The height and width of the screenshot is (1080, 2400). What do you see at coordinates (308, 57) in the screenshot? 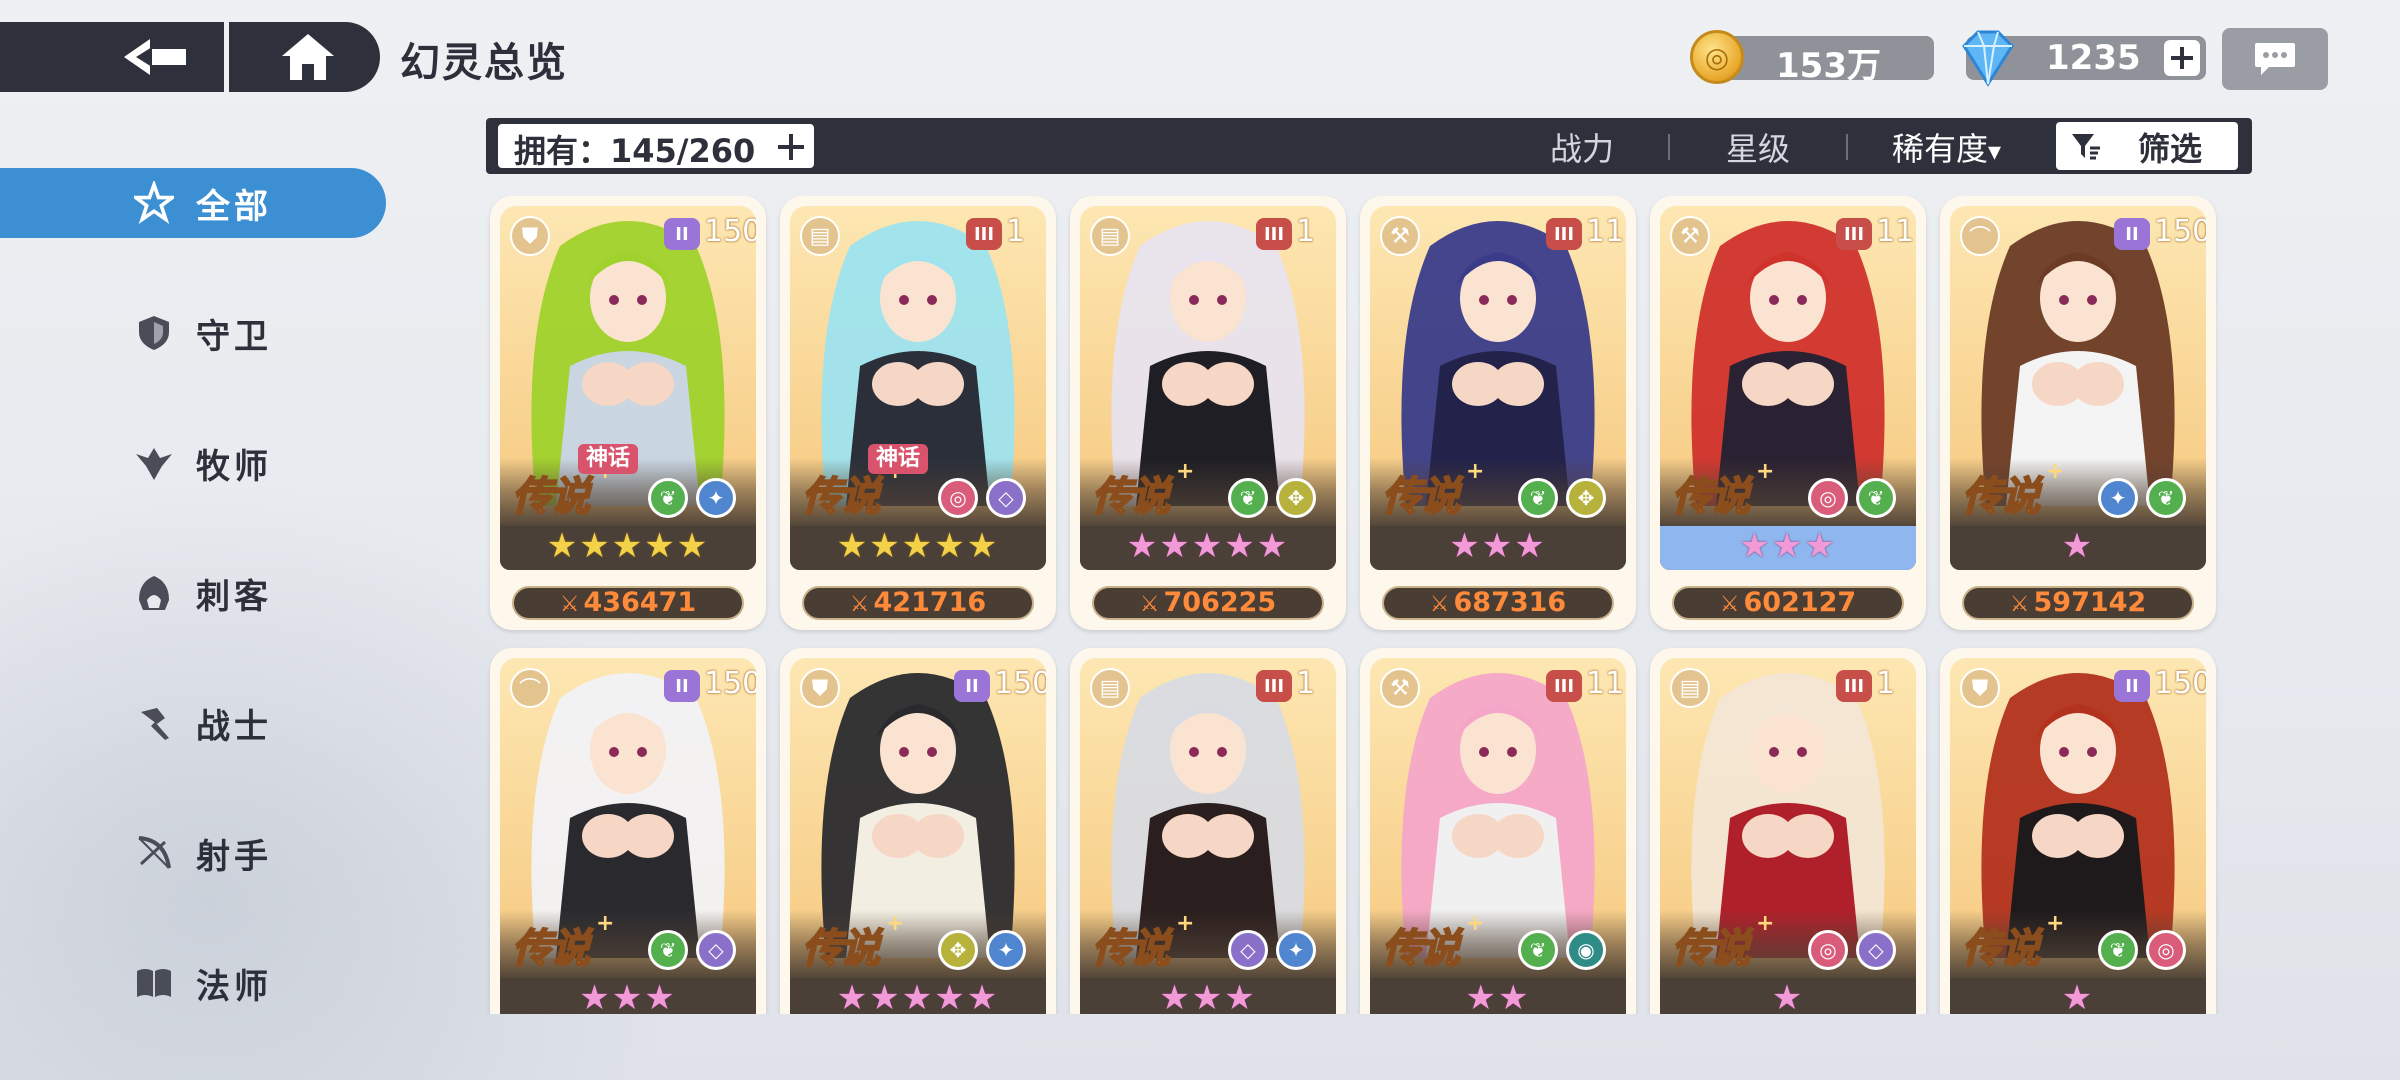
I see `home-button` at bounding box center [308, 57].